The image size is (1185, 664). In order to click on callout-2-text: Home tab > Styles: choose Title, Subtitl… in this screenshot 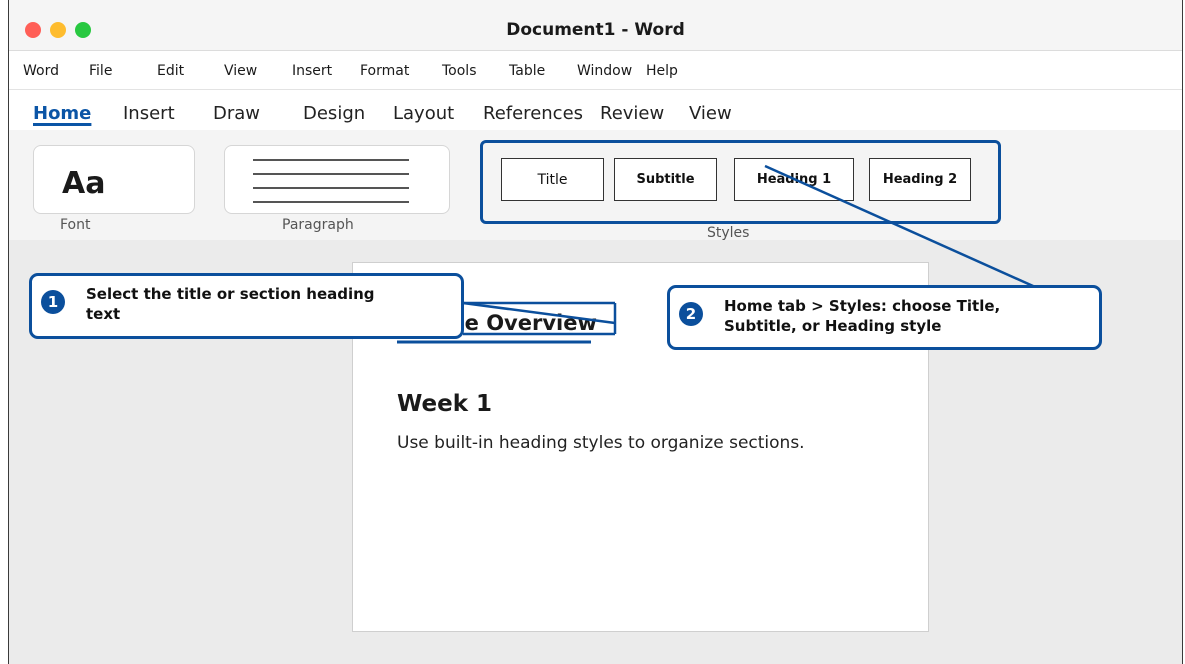, I will do `click(862, 316)`.